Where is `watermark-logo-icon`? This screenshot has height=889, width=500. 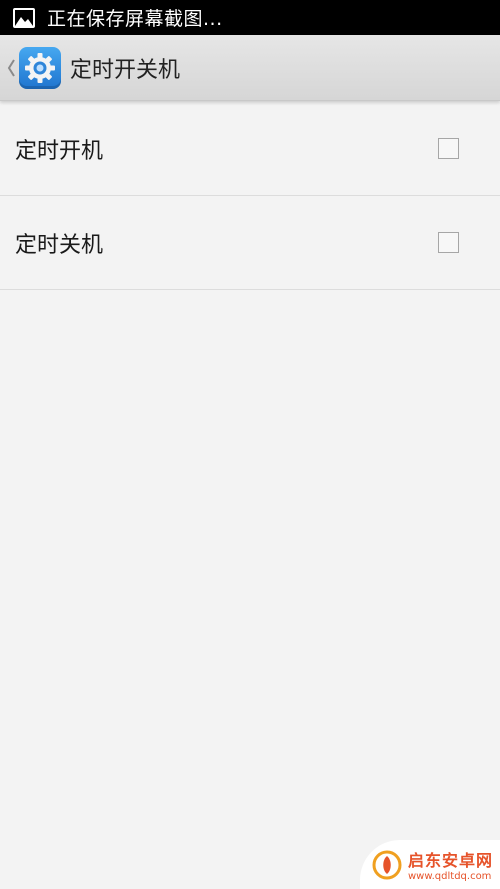 watermark-logo-icon is located at coordinates (387, 865).